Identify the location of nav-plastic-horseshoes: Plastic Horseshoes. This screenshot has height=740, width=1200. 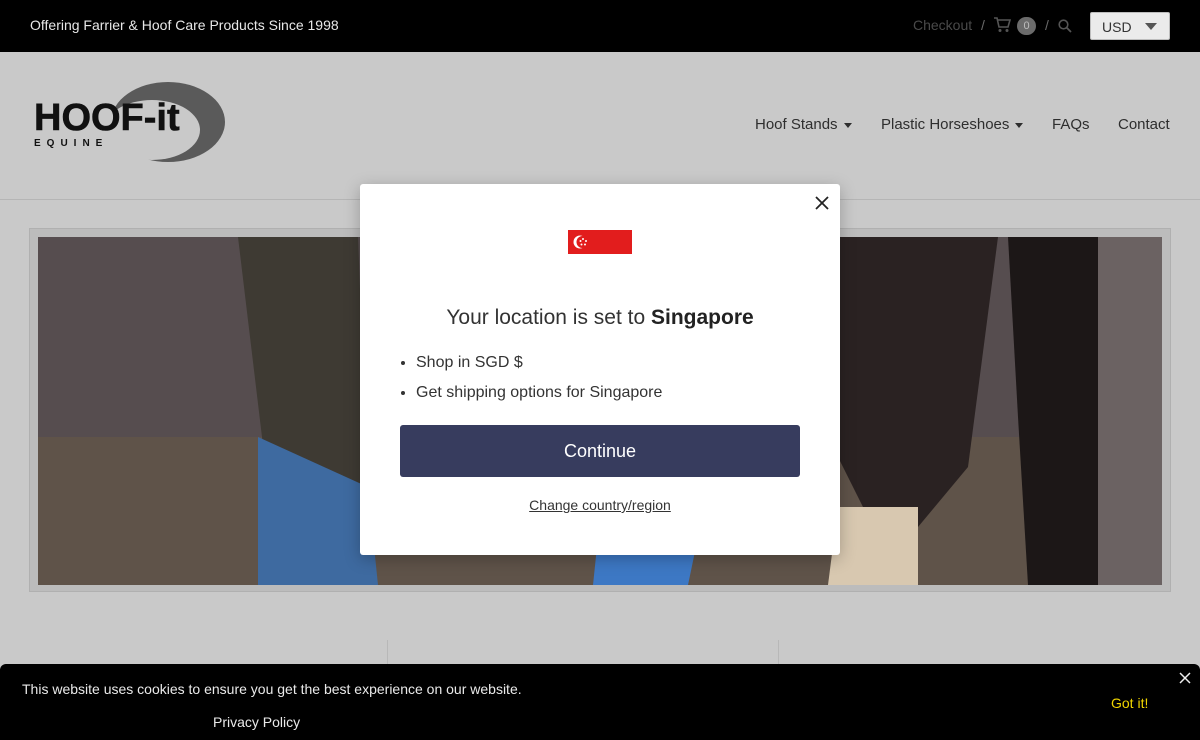
(952, 124).